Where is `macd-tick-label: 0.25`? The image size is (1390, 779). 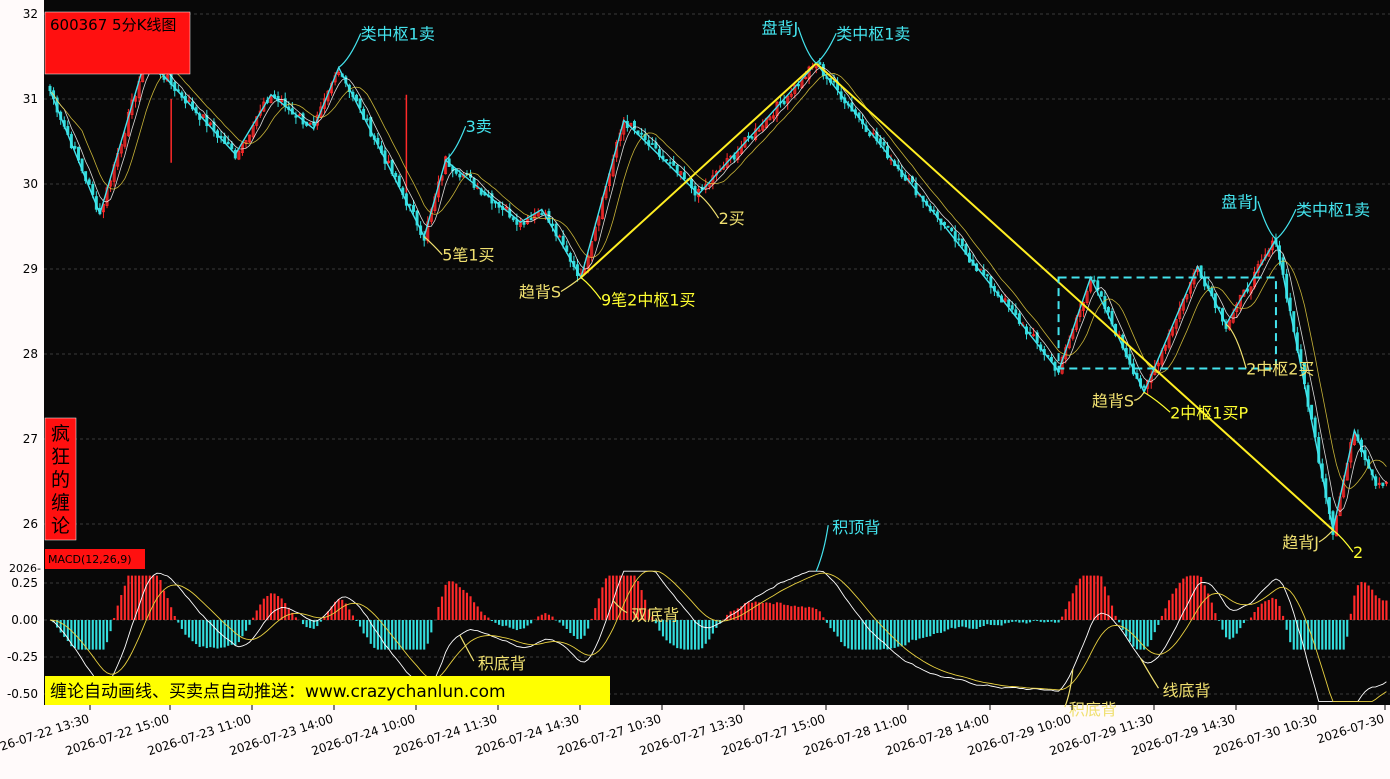
macd-tick-label: 0.25 is located at coordinates (24, 583).